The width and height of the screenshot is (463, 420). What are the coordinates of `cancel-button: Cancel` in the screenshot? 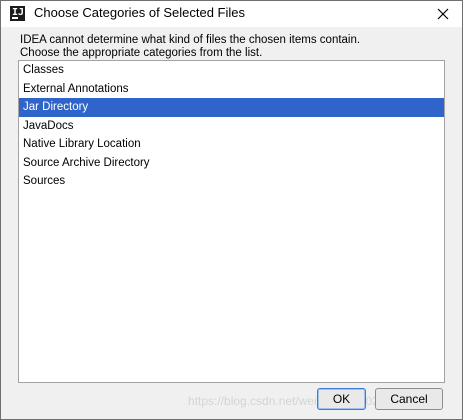 It's located at (409, 399).